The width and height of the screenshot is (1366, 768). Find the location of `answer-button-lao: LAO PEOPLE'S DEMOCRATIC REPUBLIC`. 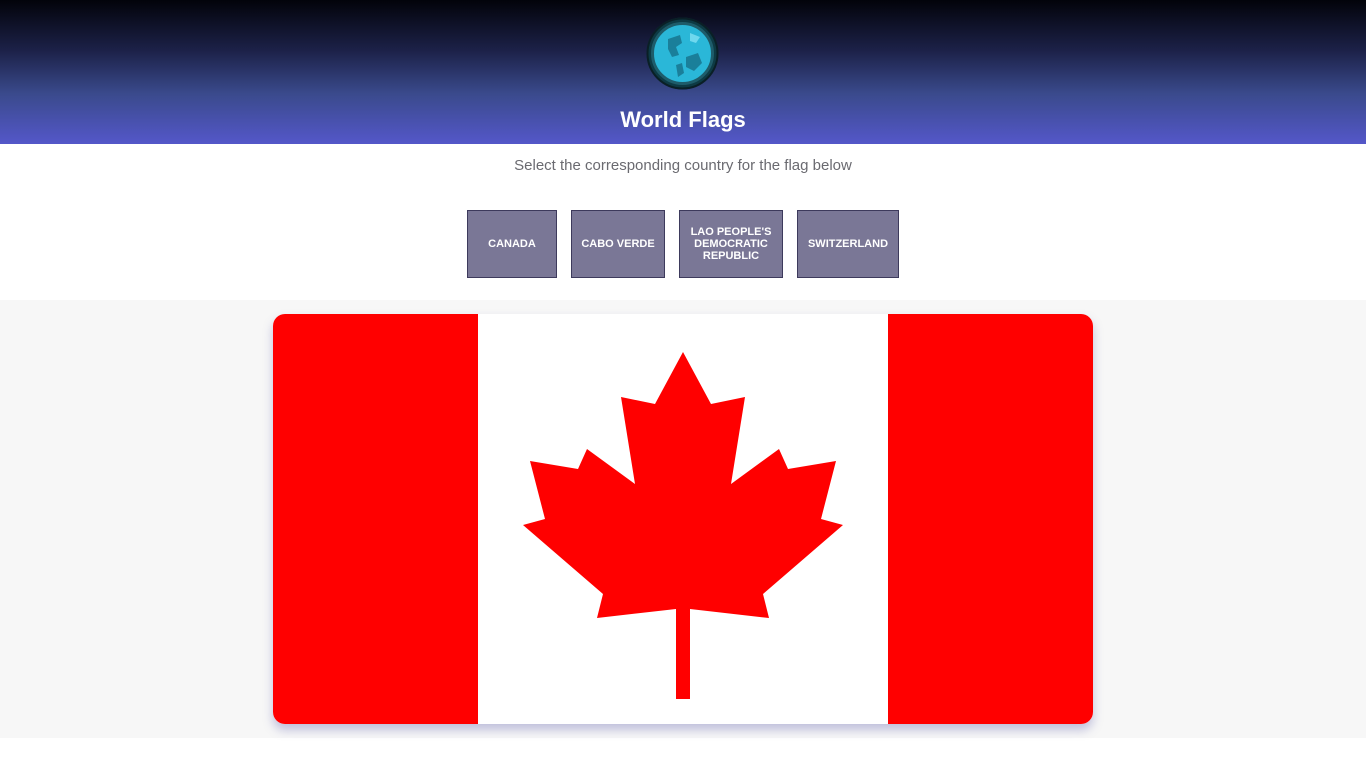

answer-button-lao: LAO PEOPLE'S DEMOCRATIC REPUBLIC is located at coordinates (731, 244).